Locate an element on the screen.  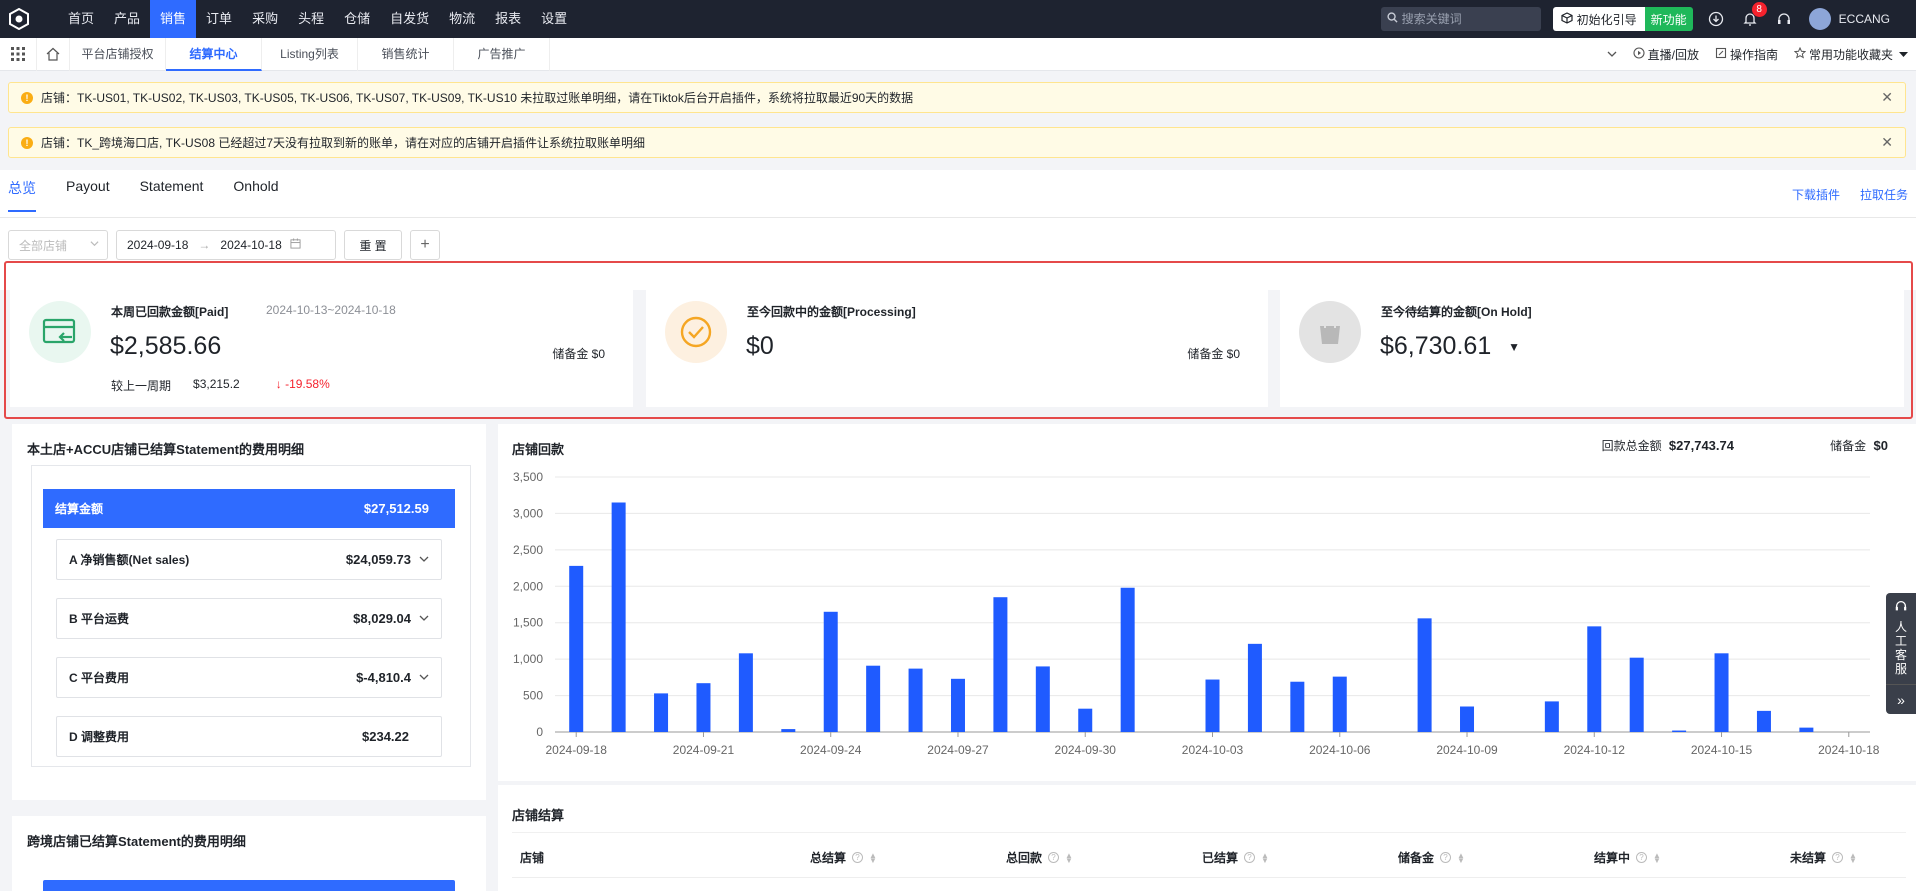
col-reserve: 储备金? ▲ ▼ is located at coordinates (1431, 857).